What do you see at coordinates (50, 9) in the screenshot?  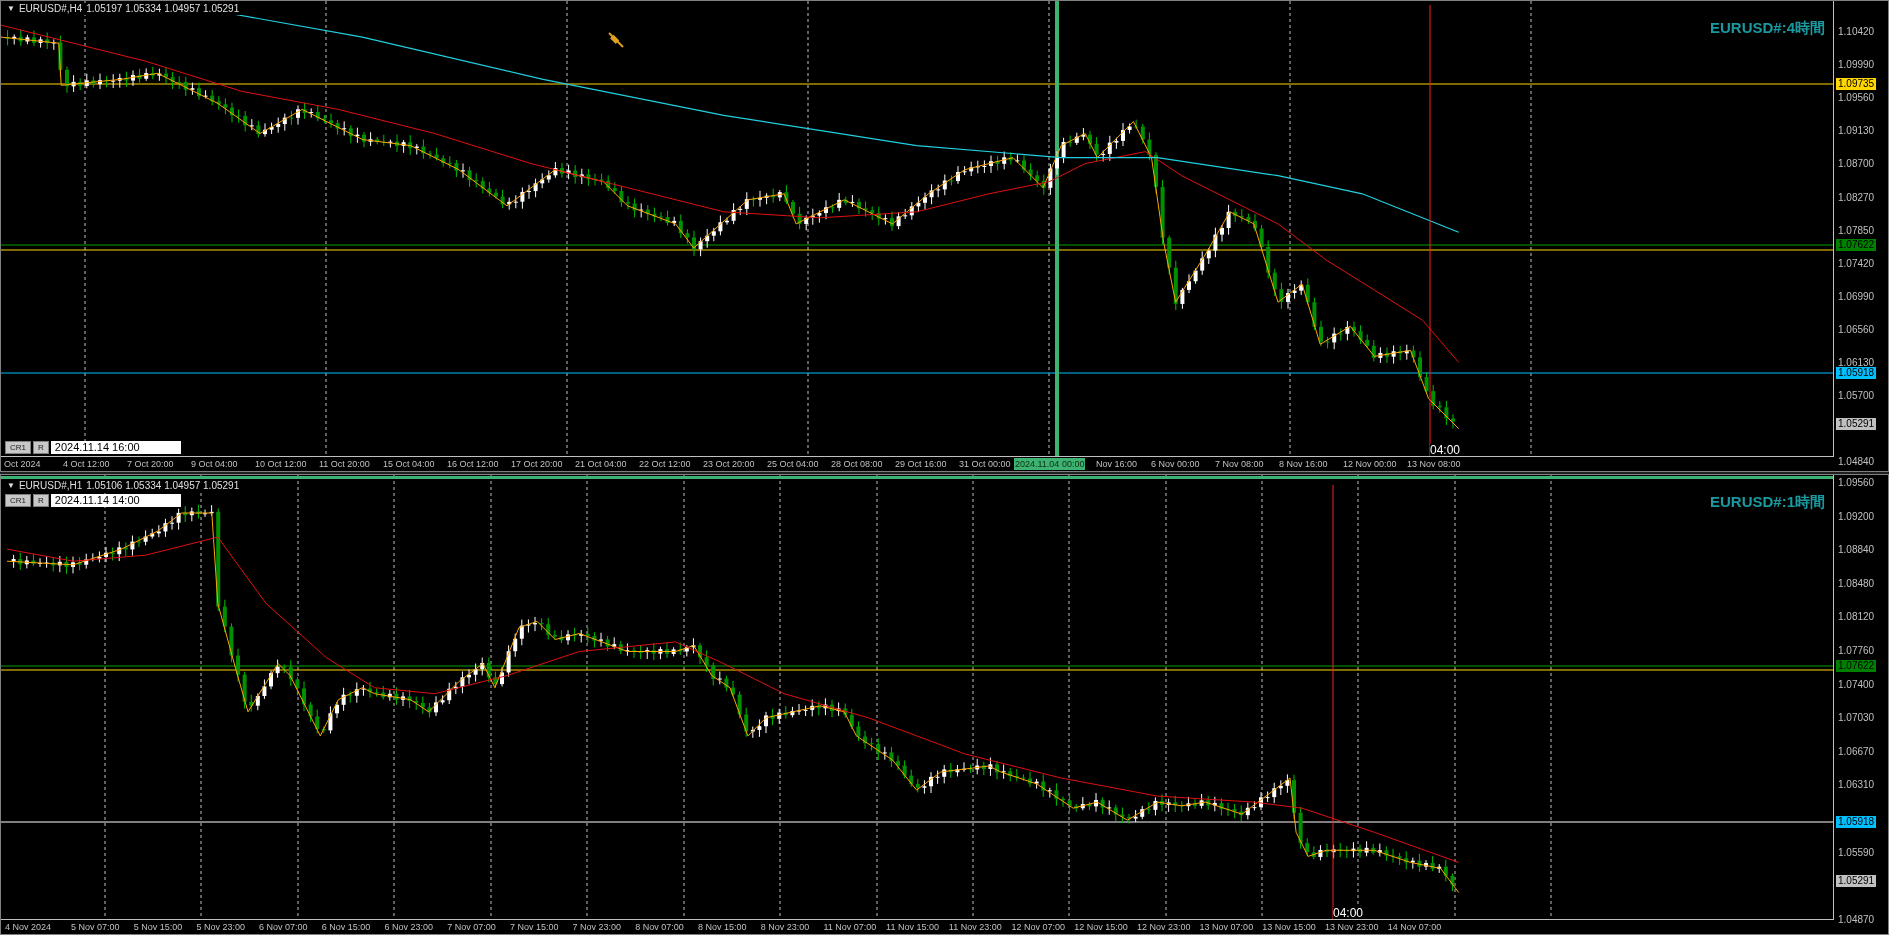 I see `chart-symbol: EURUSD#,H4` at bounding box center [50, 9].